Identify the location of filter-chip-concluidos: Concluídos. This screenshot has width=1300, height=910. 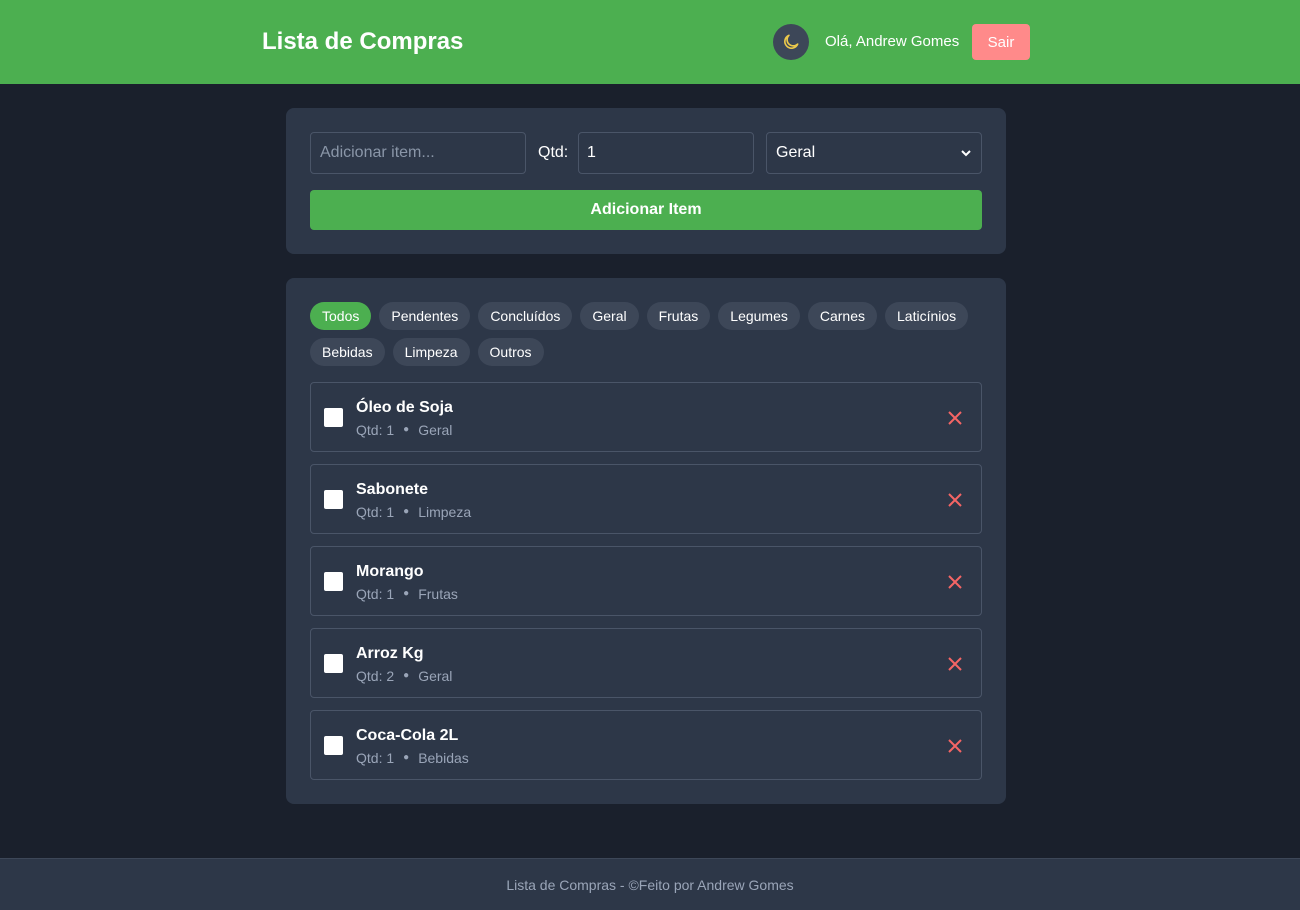
(525, 316).